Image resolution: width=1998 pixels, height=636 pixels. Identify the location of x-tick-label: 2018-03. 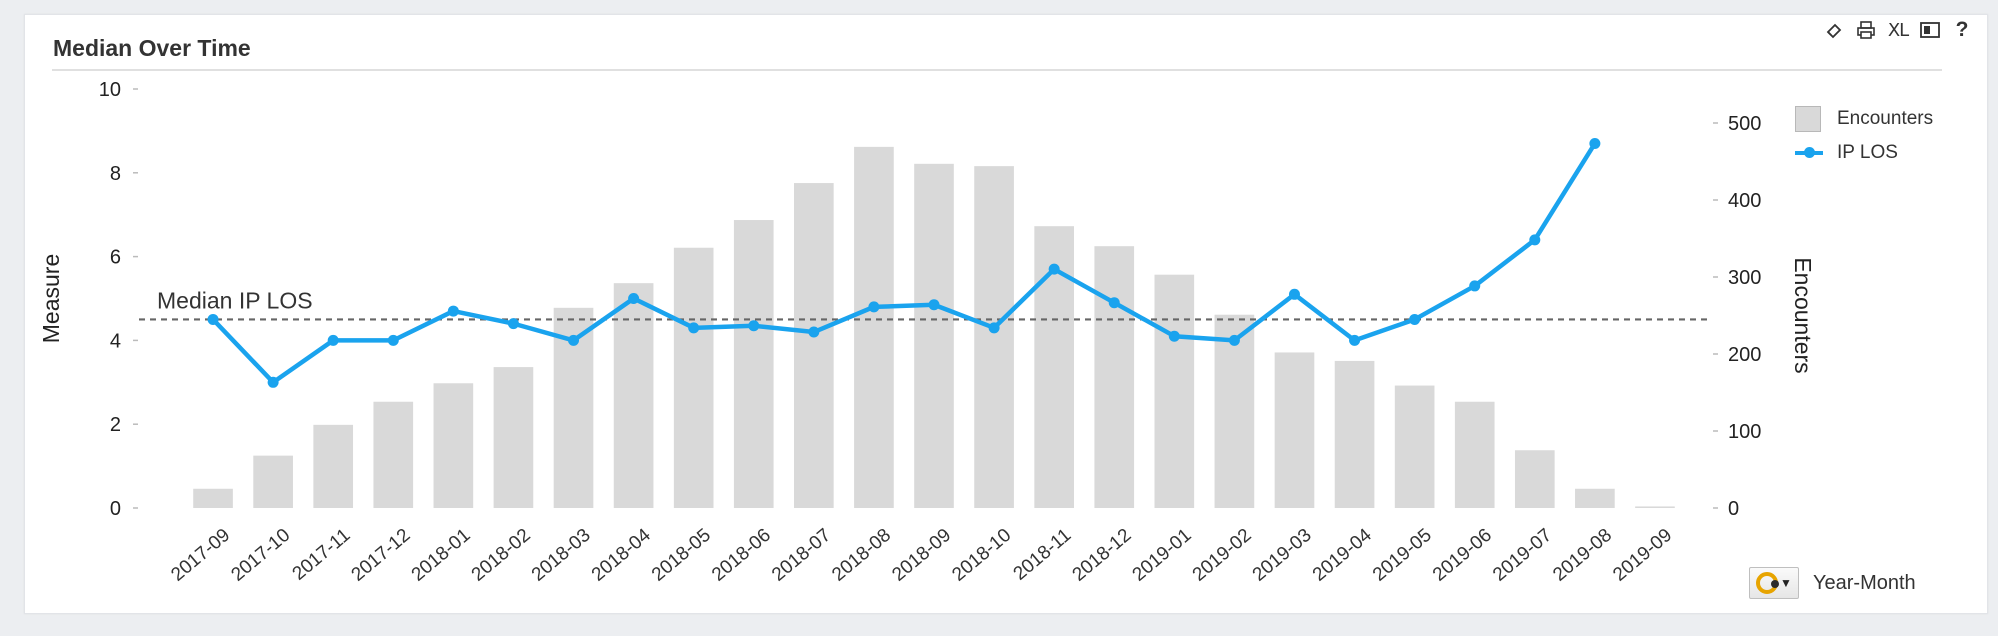
(561, 555).